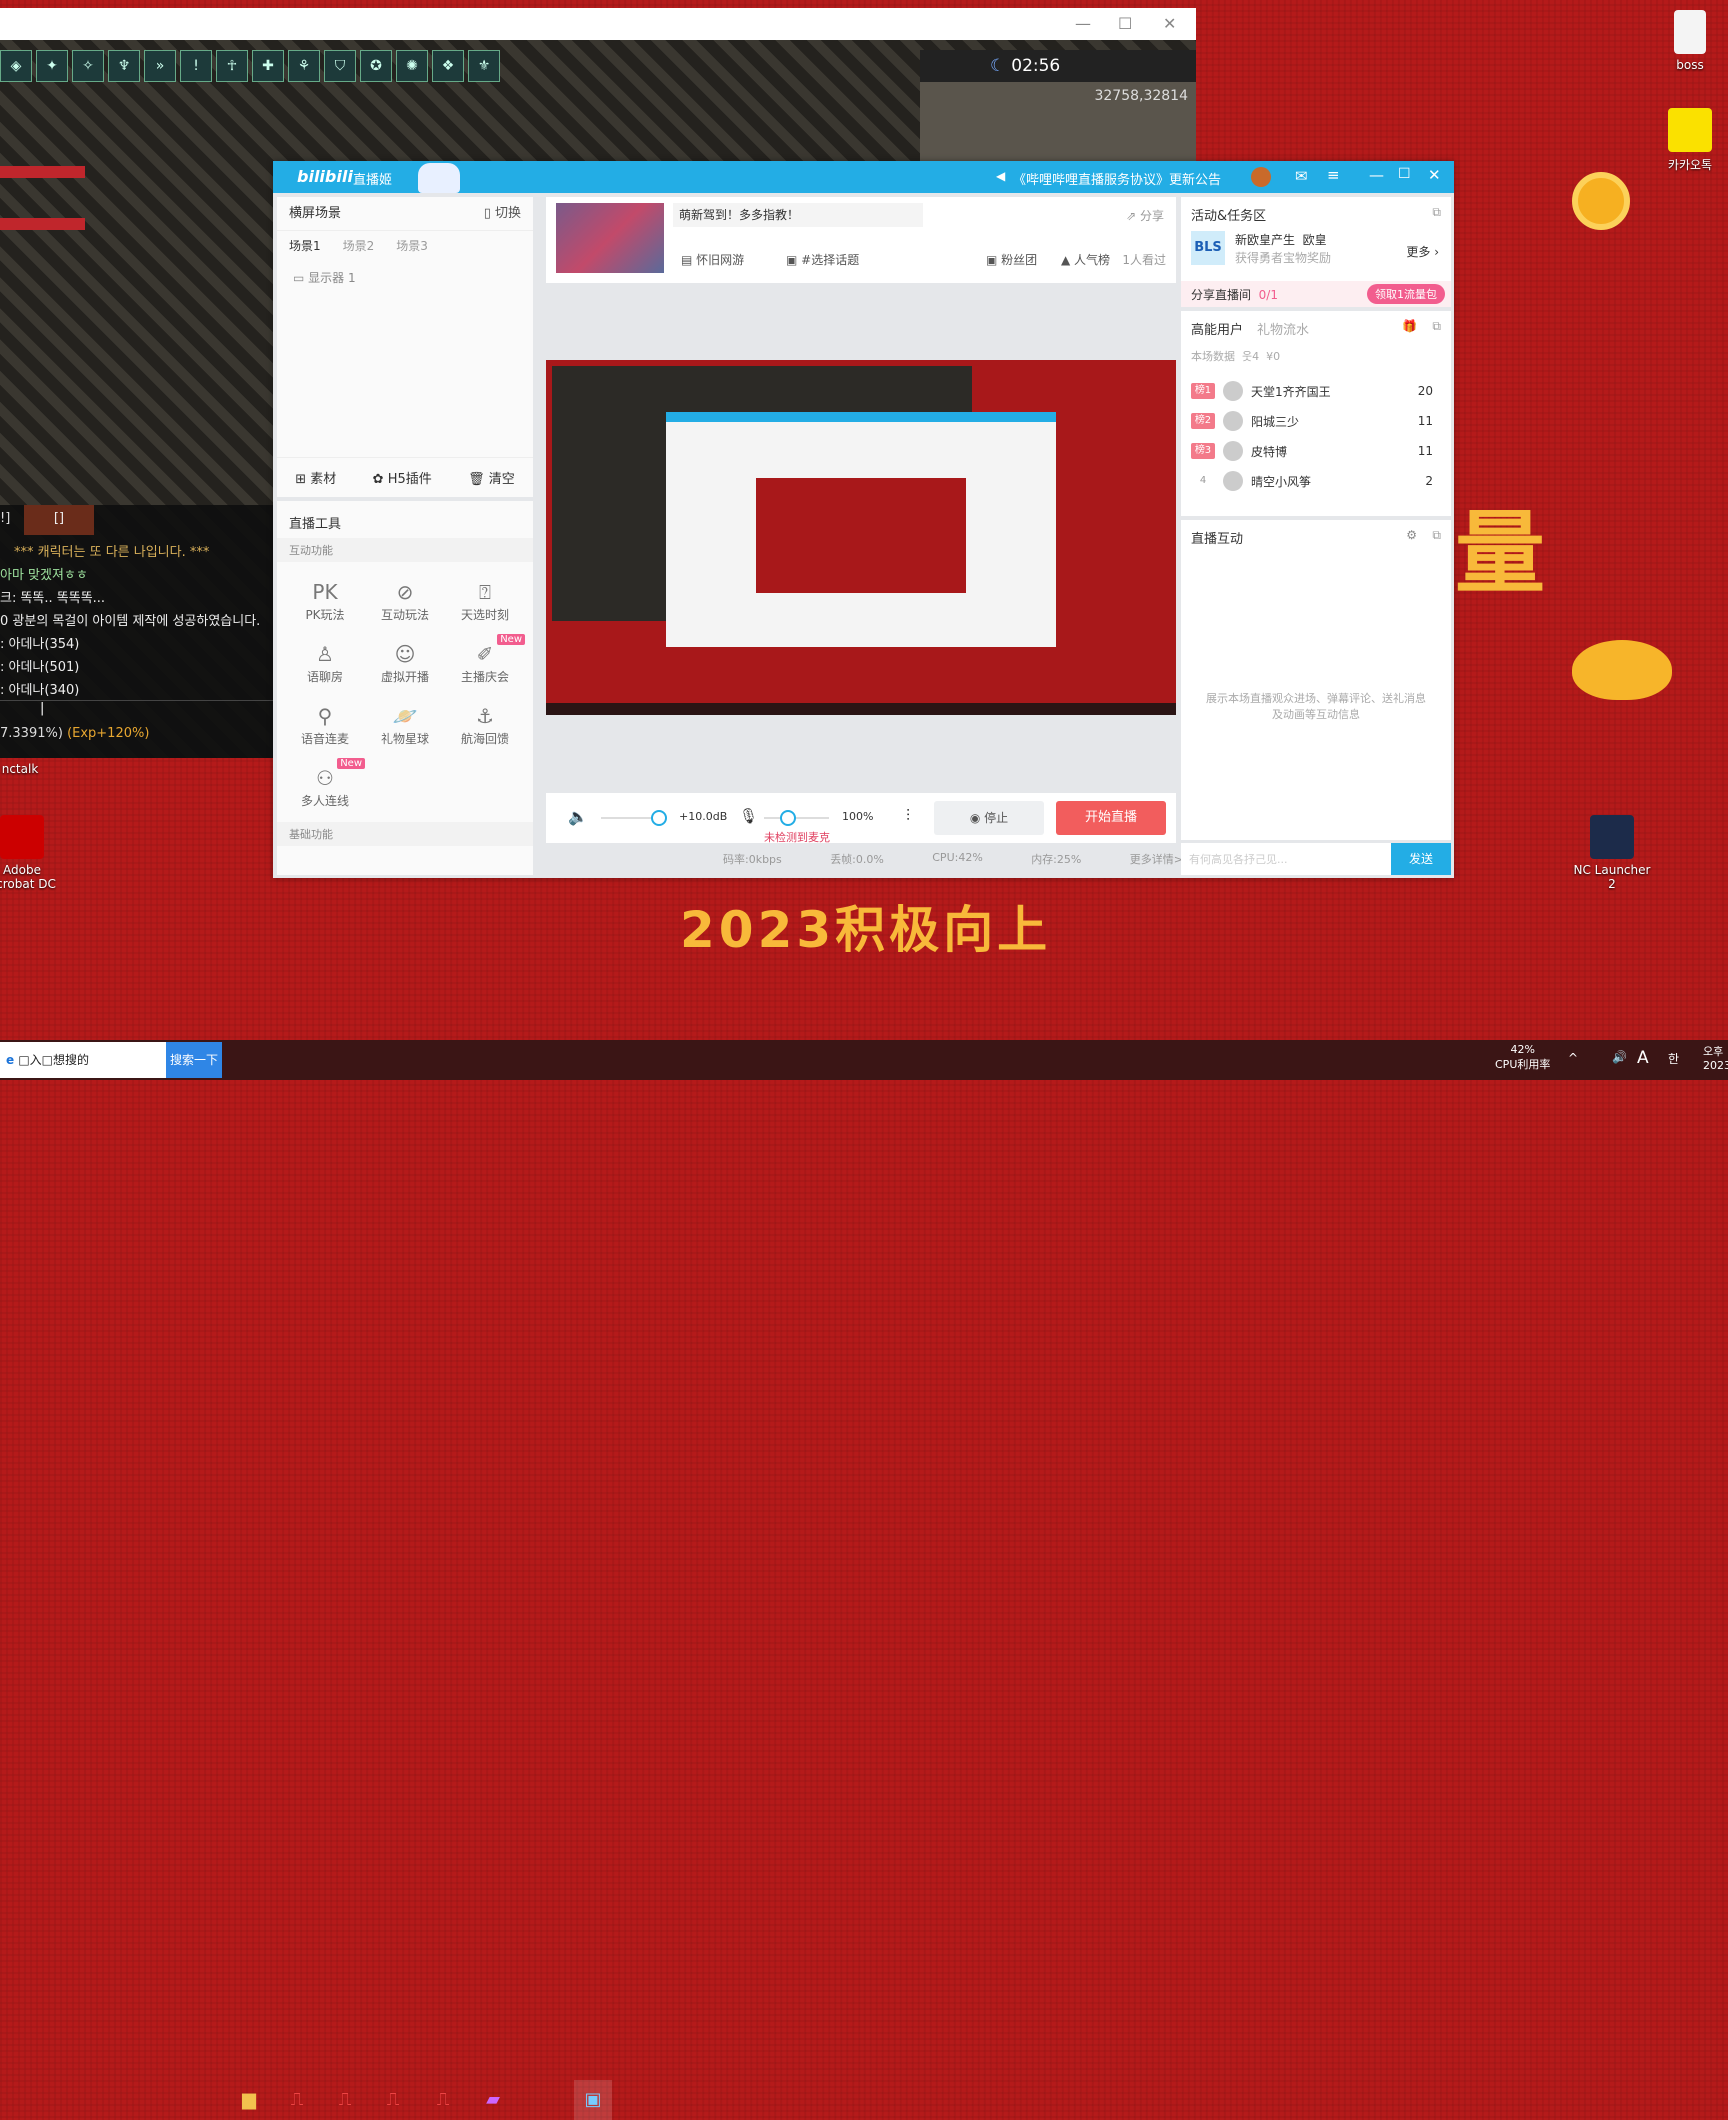 The image size is (1728, 2120). Describe the element at coordinates (315, 477) in the screenshot. I see `add-material-button: ⊞ 素材` at that location.